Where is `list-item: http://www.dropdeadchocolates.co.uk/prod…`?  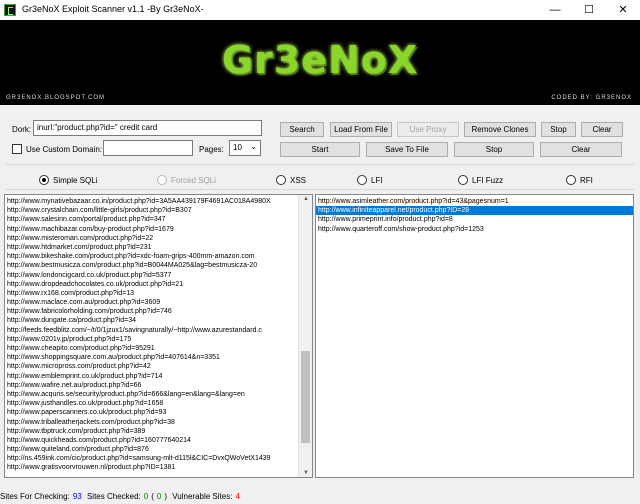
list-item: http://www.dropdeadchocolates.co.uk/prod… is located at coordinates (152, 284).